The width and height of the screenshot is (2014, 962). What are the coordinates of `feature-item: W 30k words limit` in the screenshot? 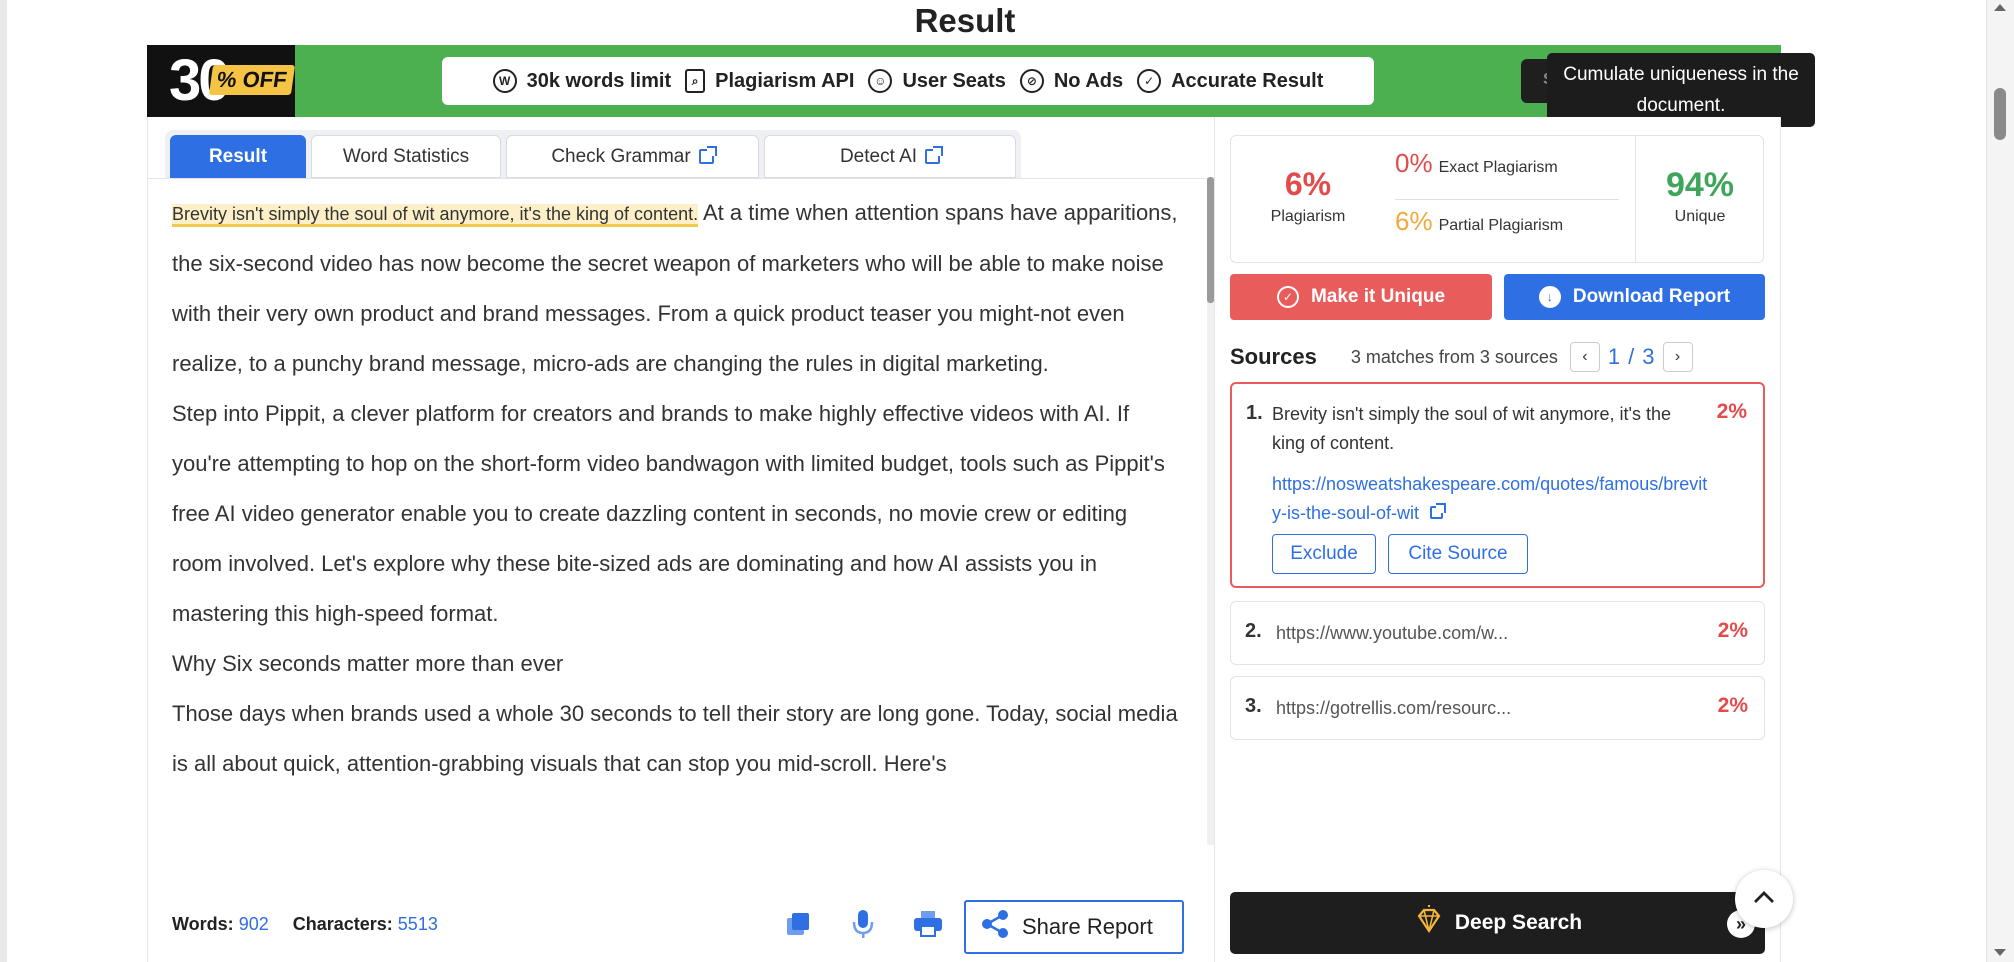 It's located at (582, 81).